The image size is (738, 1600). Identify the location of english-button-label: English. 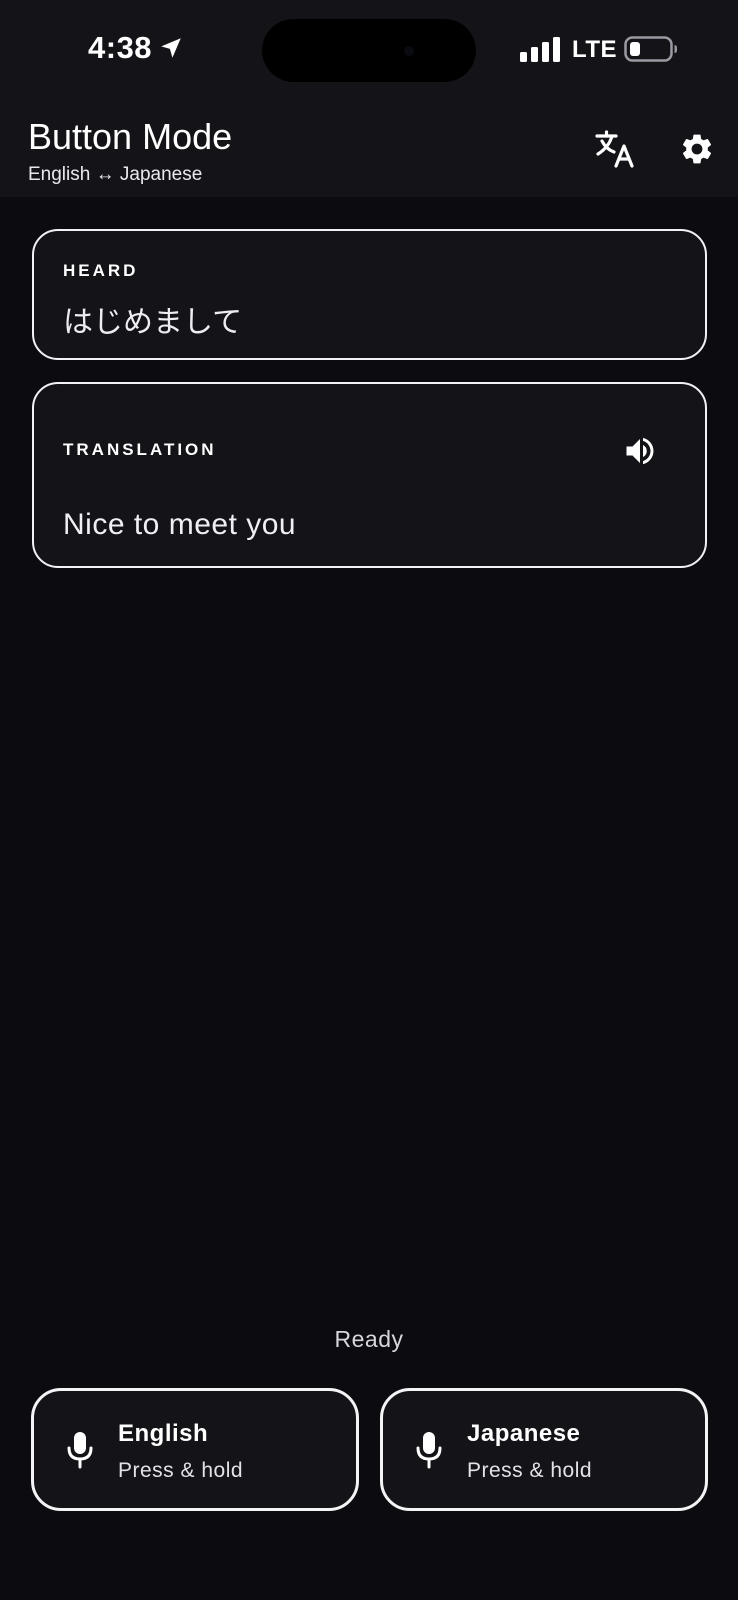
(163, 1433).